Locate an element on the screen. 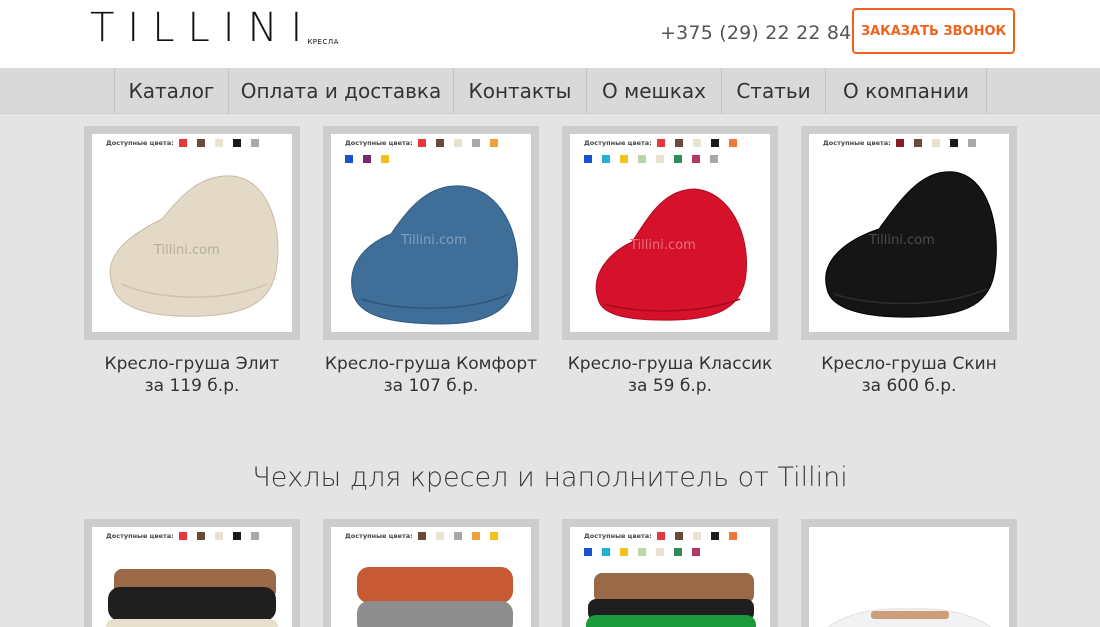  cover-image is located at coordinates (909, 577).